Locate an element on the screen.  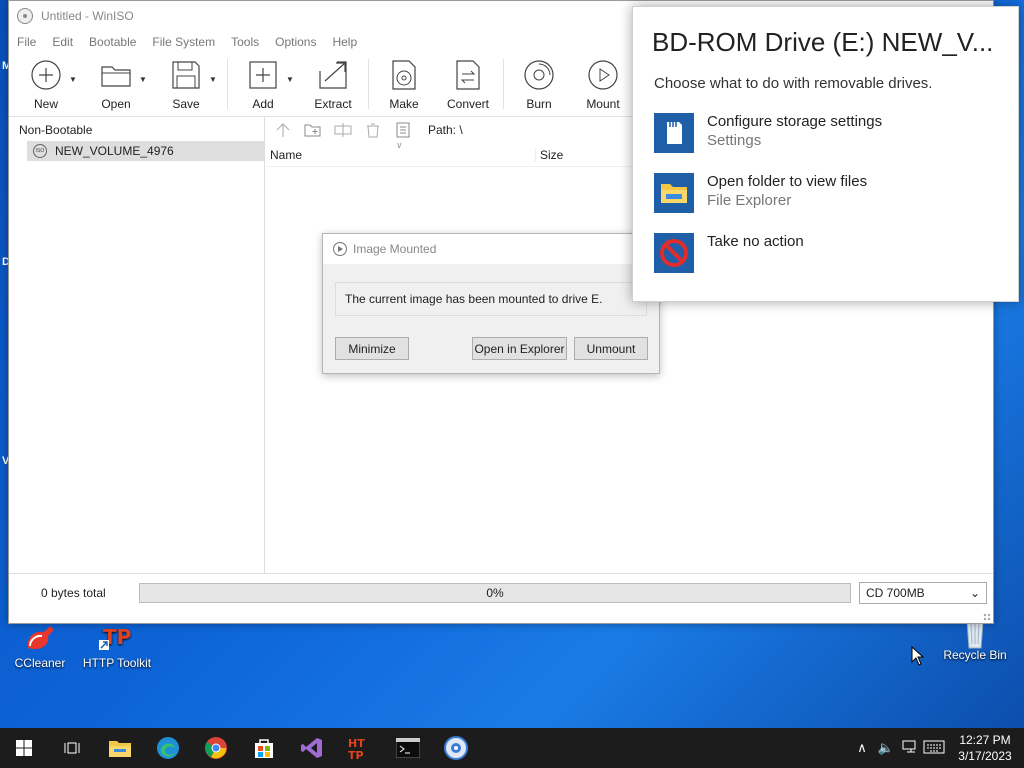
task-view-button is located at coordinates (72, 748).